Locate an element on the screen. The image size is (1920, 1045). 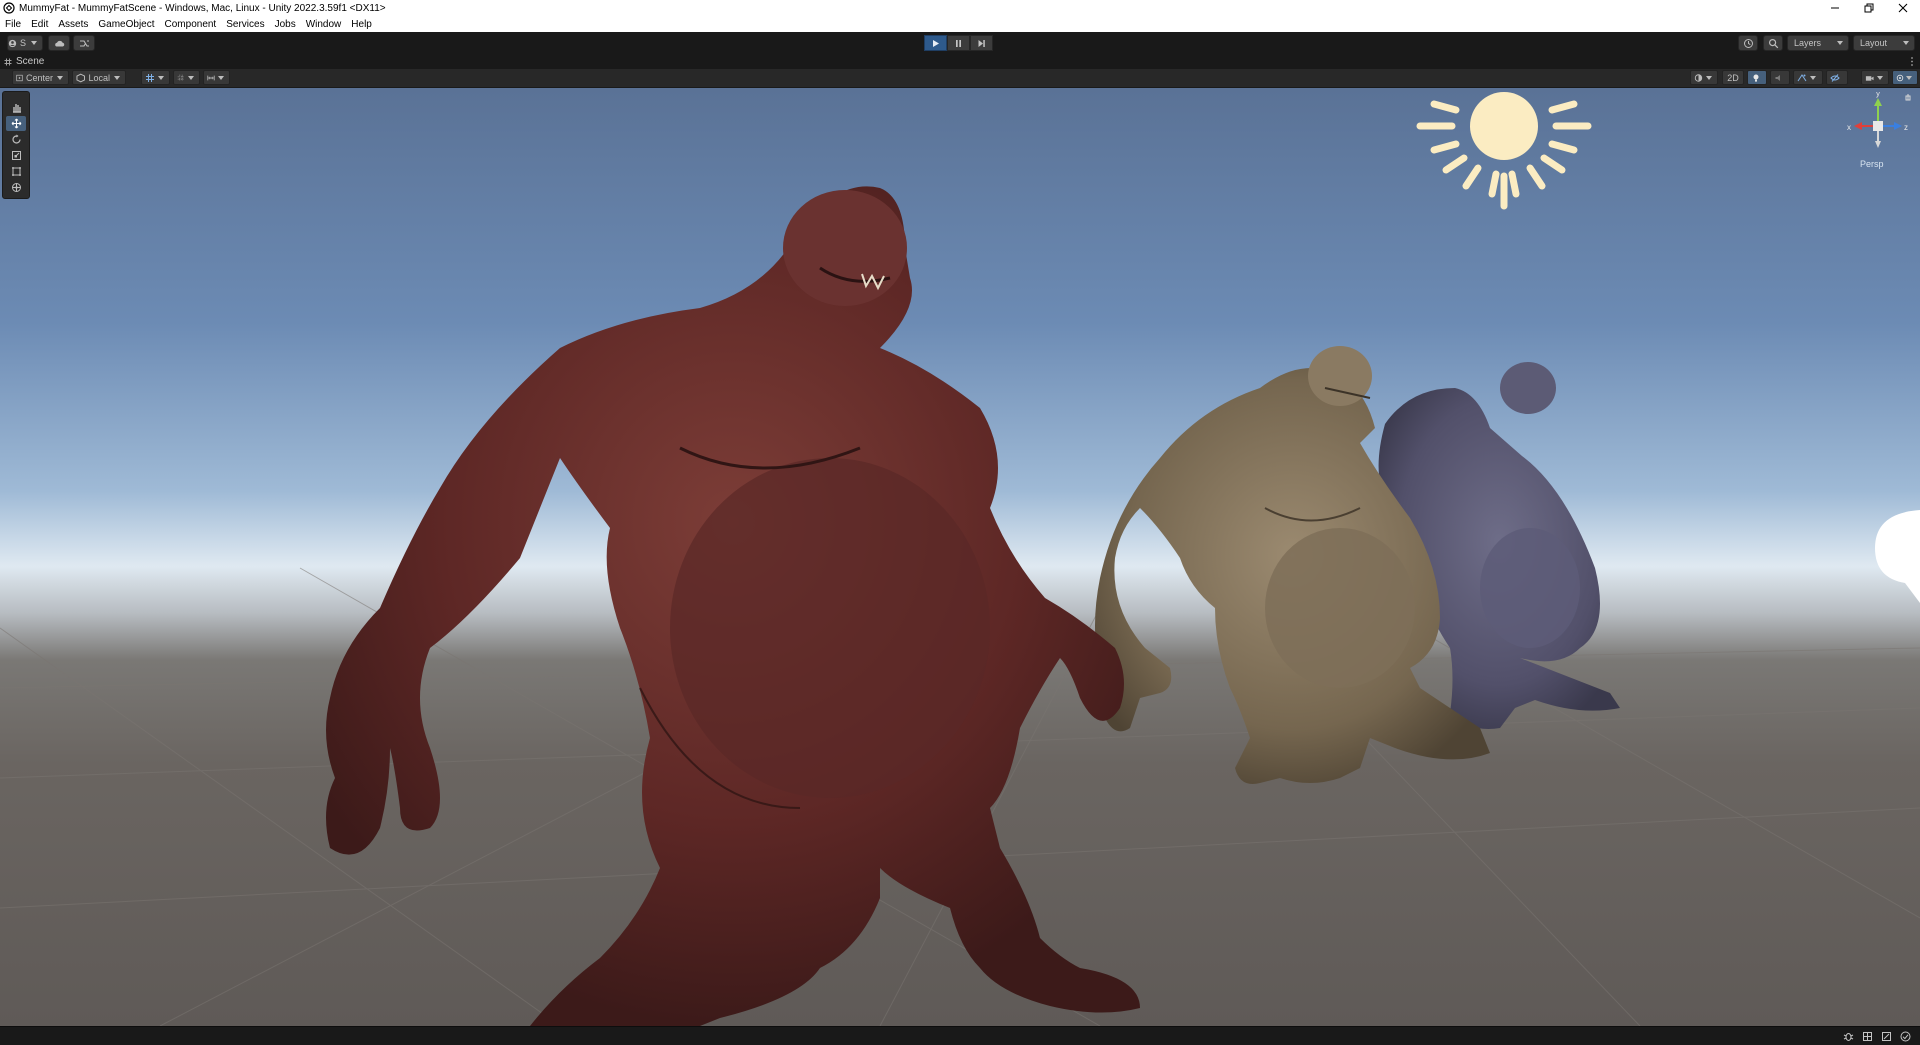
lighting-toggle is located at coordinates (1757, 77).